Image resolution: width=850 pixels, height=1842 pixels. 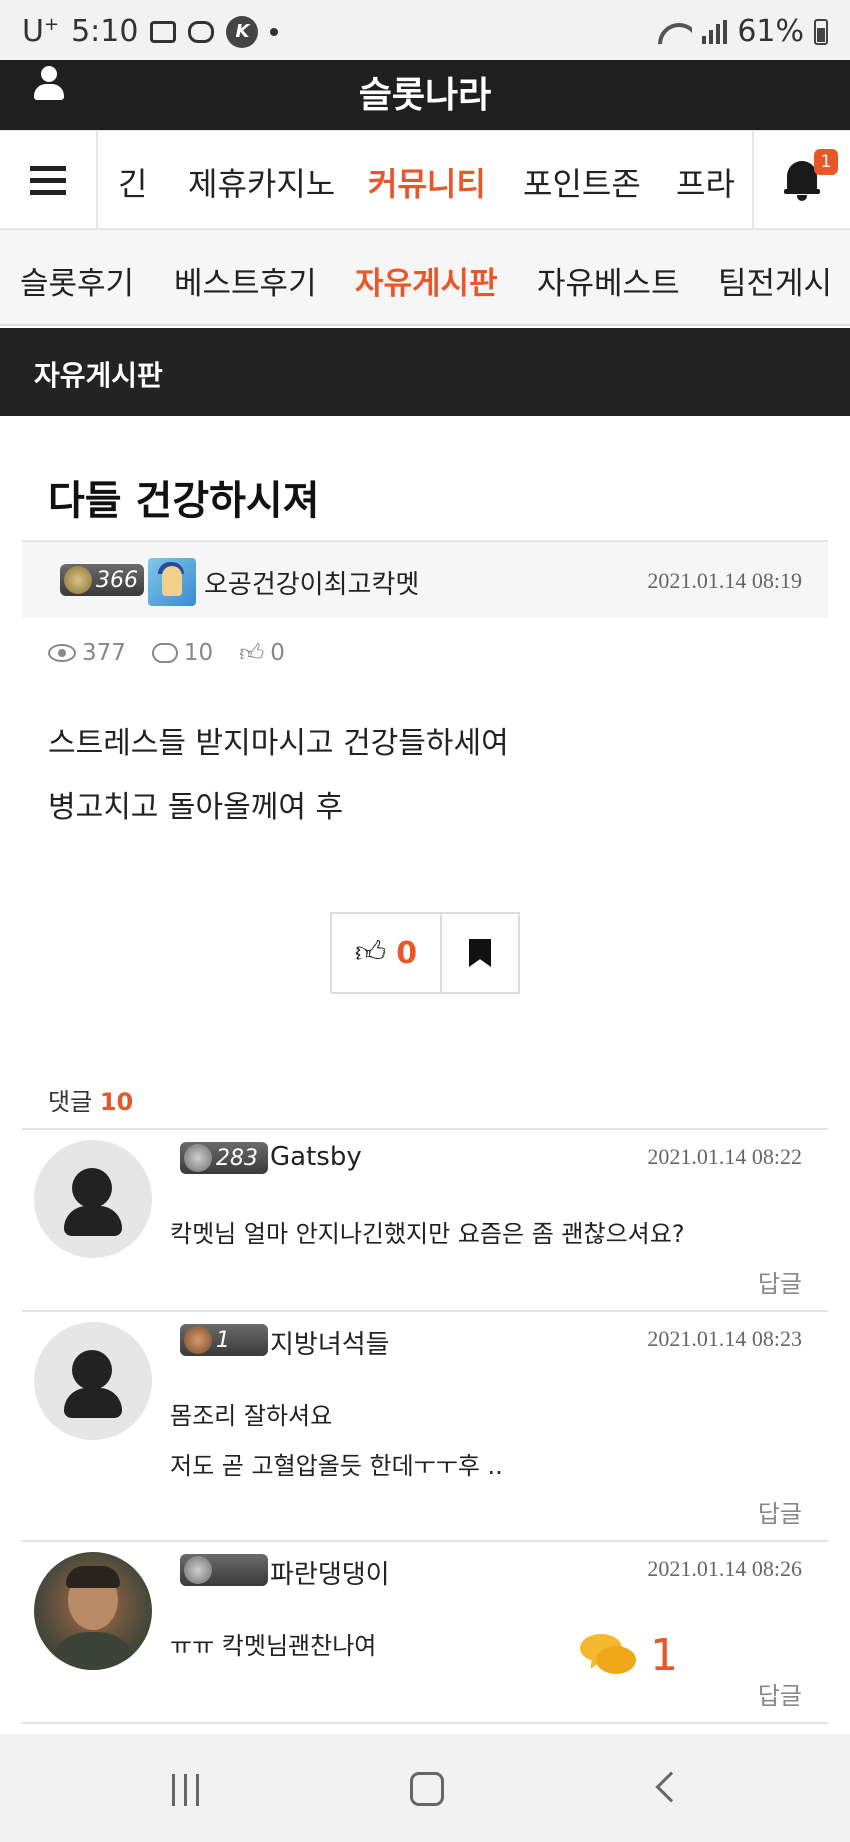 What do you see at coordinates (278, 743) in the screenshot?
I see `post-body-line: 스트레스들 받지마시고 건강들하세여` at bounding box center [278, 743].